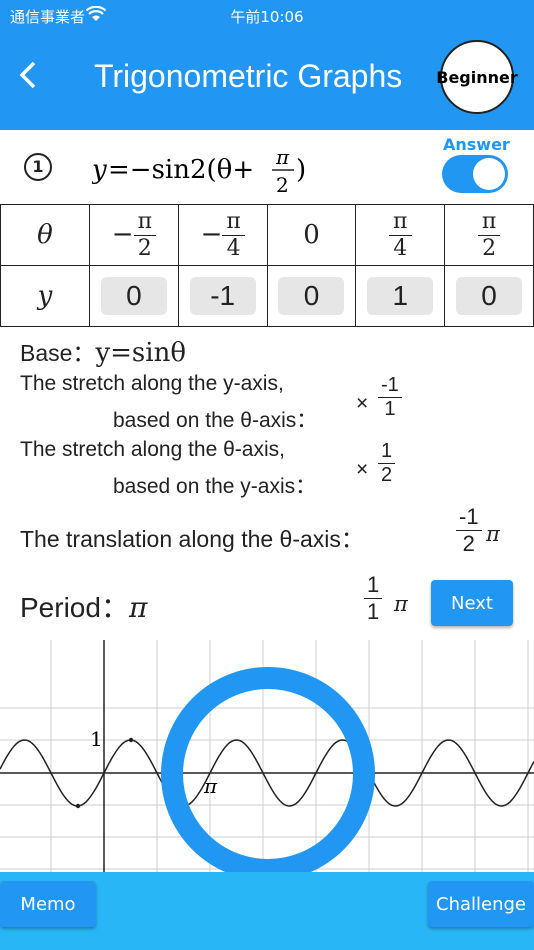  I want to click on stretch-y-times: ×, so click(362, 403).